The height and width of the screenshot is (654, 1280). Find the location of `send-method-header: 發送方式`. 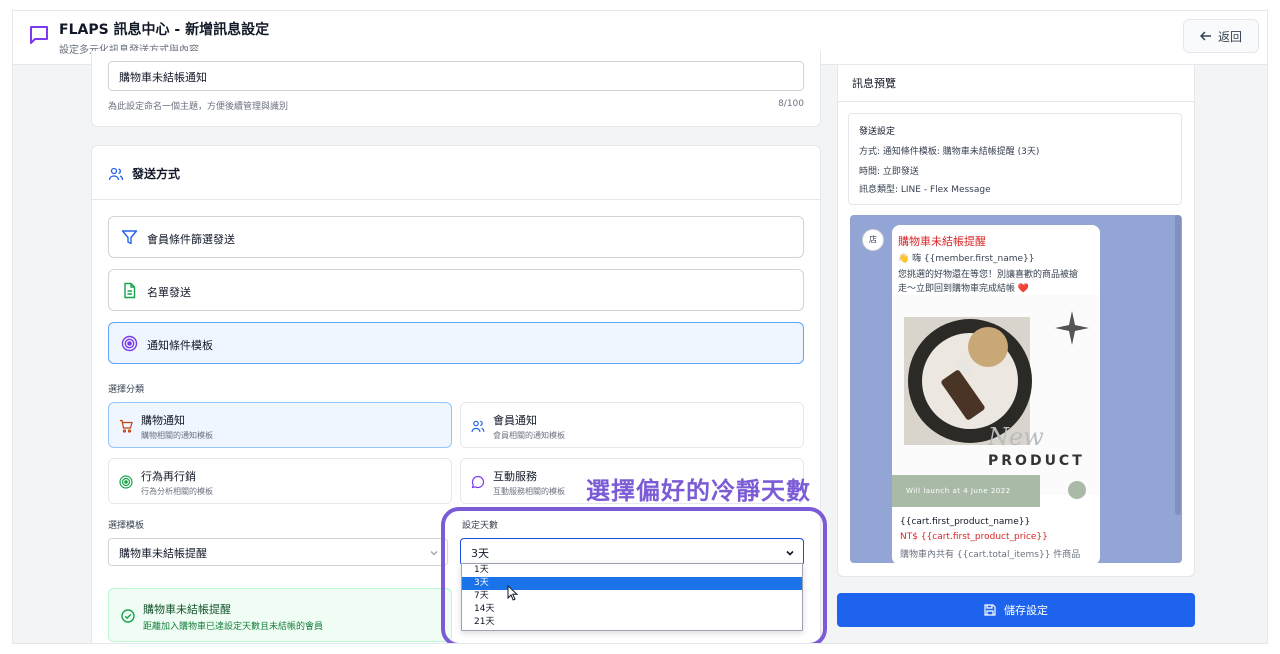

send-method-header: 發送方式 is located at coordinates (456, 173).